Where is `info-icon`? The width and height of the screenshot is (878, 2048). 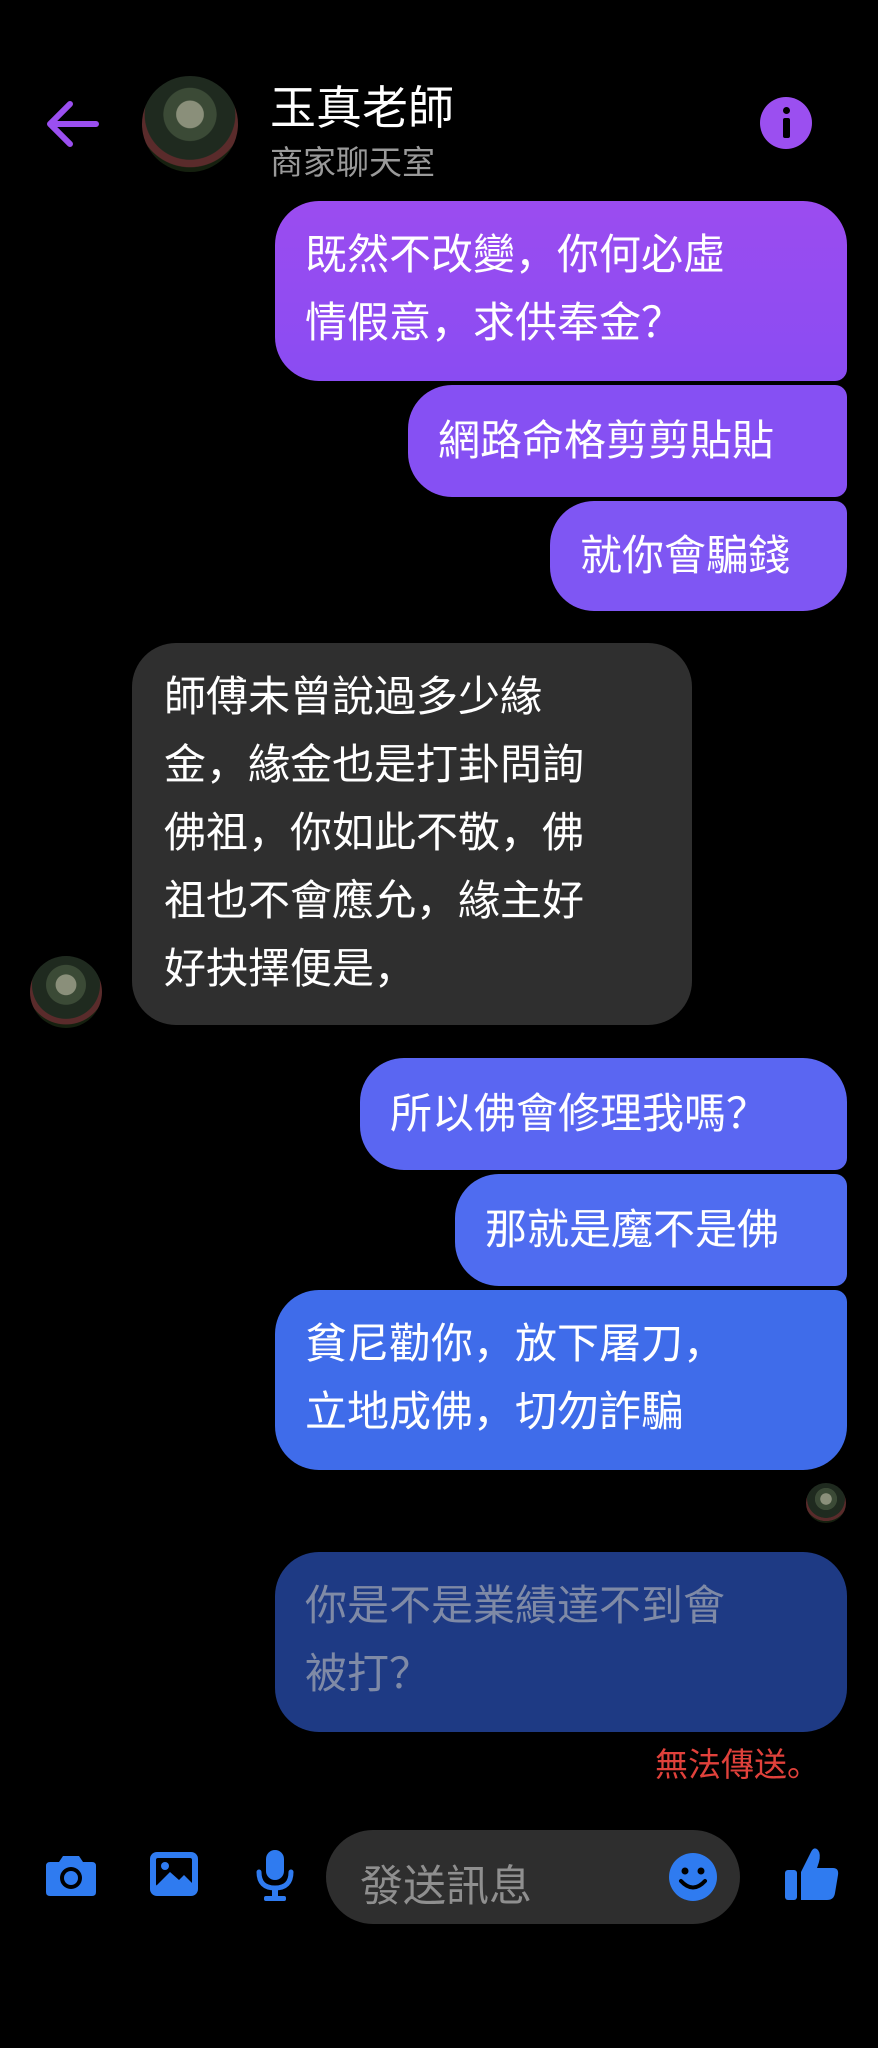 info-icon is located at coordinates (786, 123).